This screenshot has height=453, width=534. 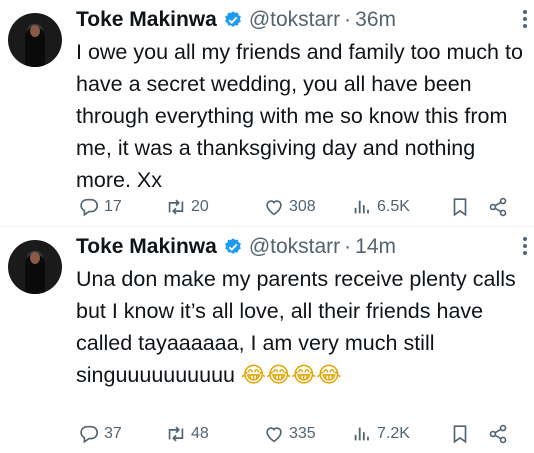 I want to click on like-count: 335, so click(x=302, y=433).